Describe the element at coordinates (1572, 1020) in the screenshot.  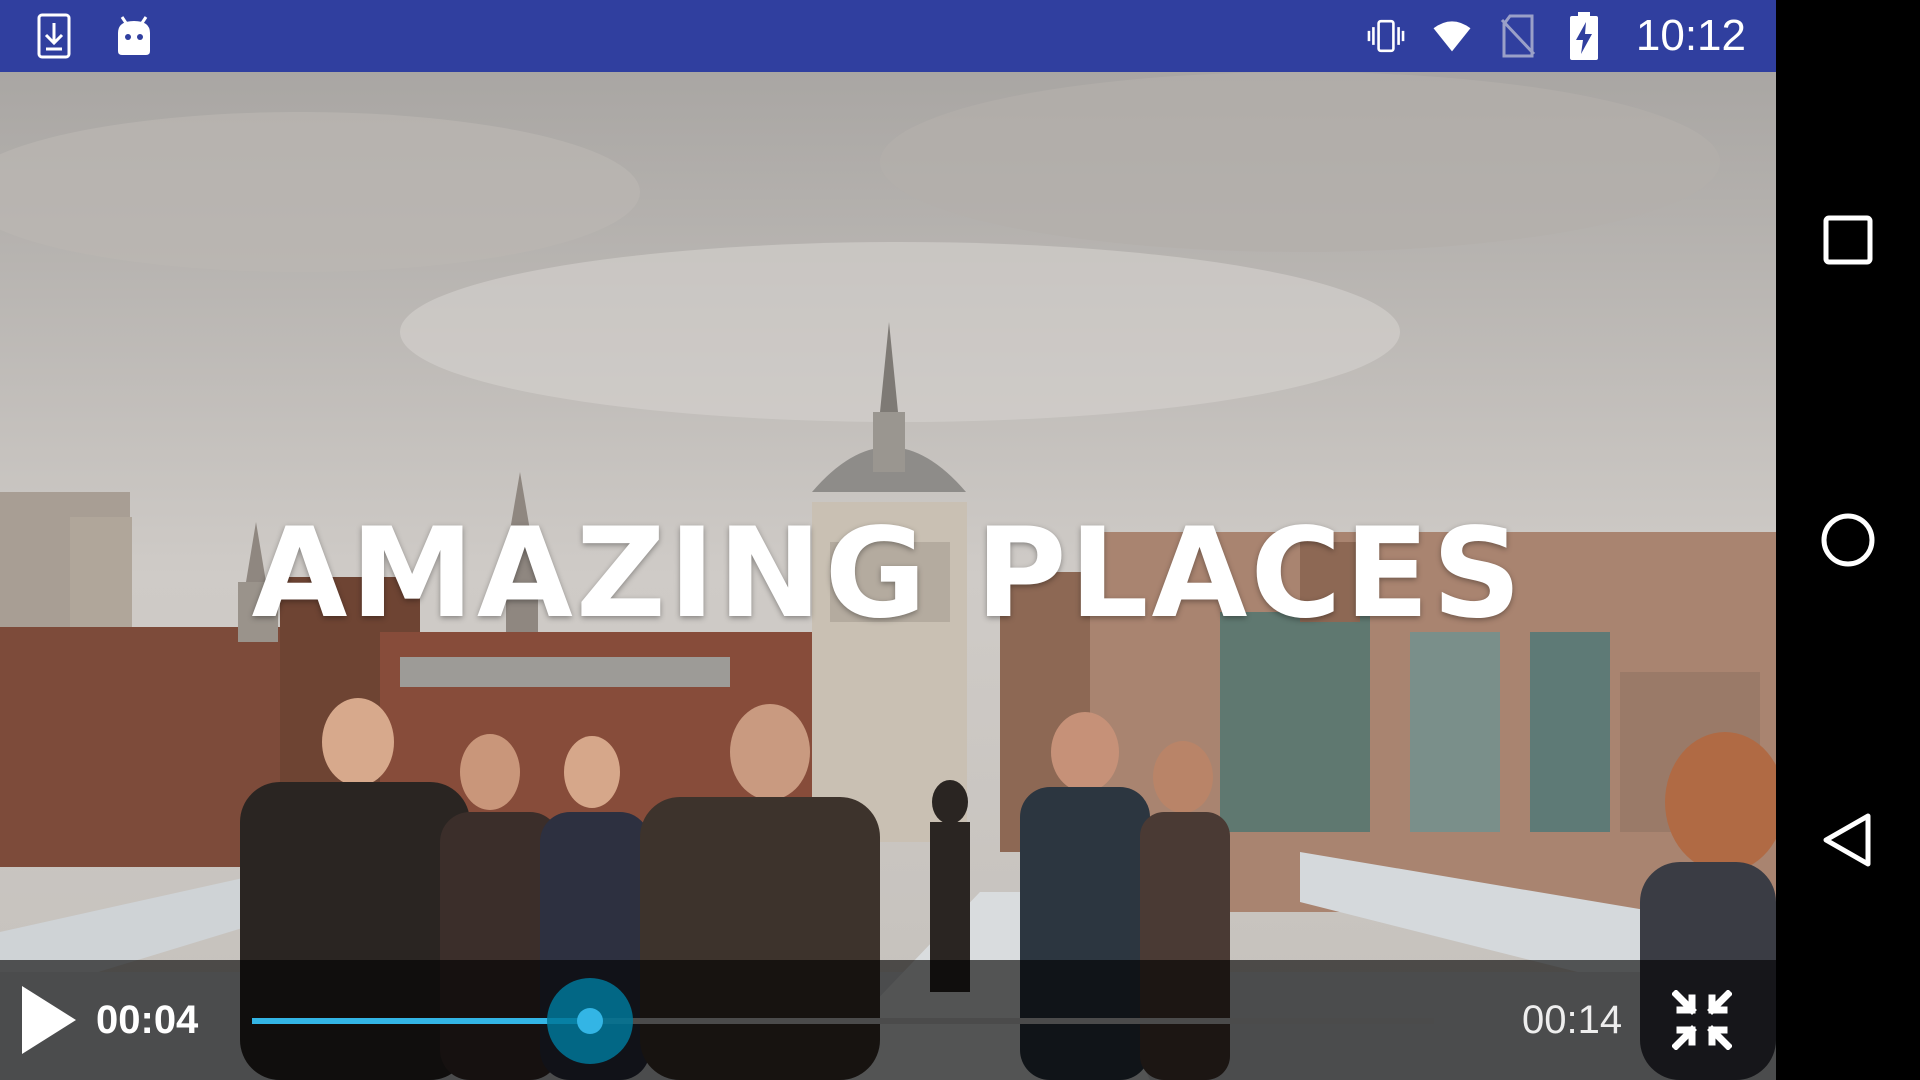
I see `total-time: 00:14` at that location.